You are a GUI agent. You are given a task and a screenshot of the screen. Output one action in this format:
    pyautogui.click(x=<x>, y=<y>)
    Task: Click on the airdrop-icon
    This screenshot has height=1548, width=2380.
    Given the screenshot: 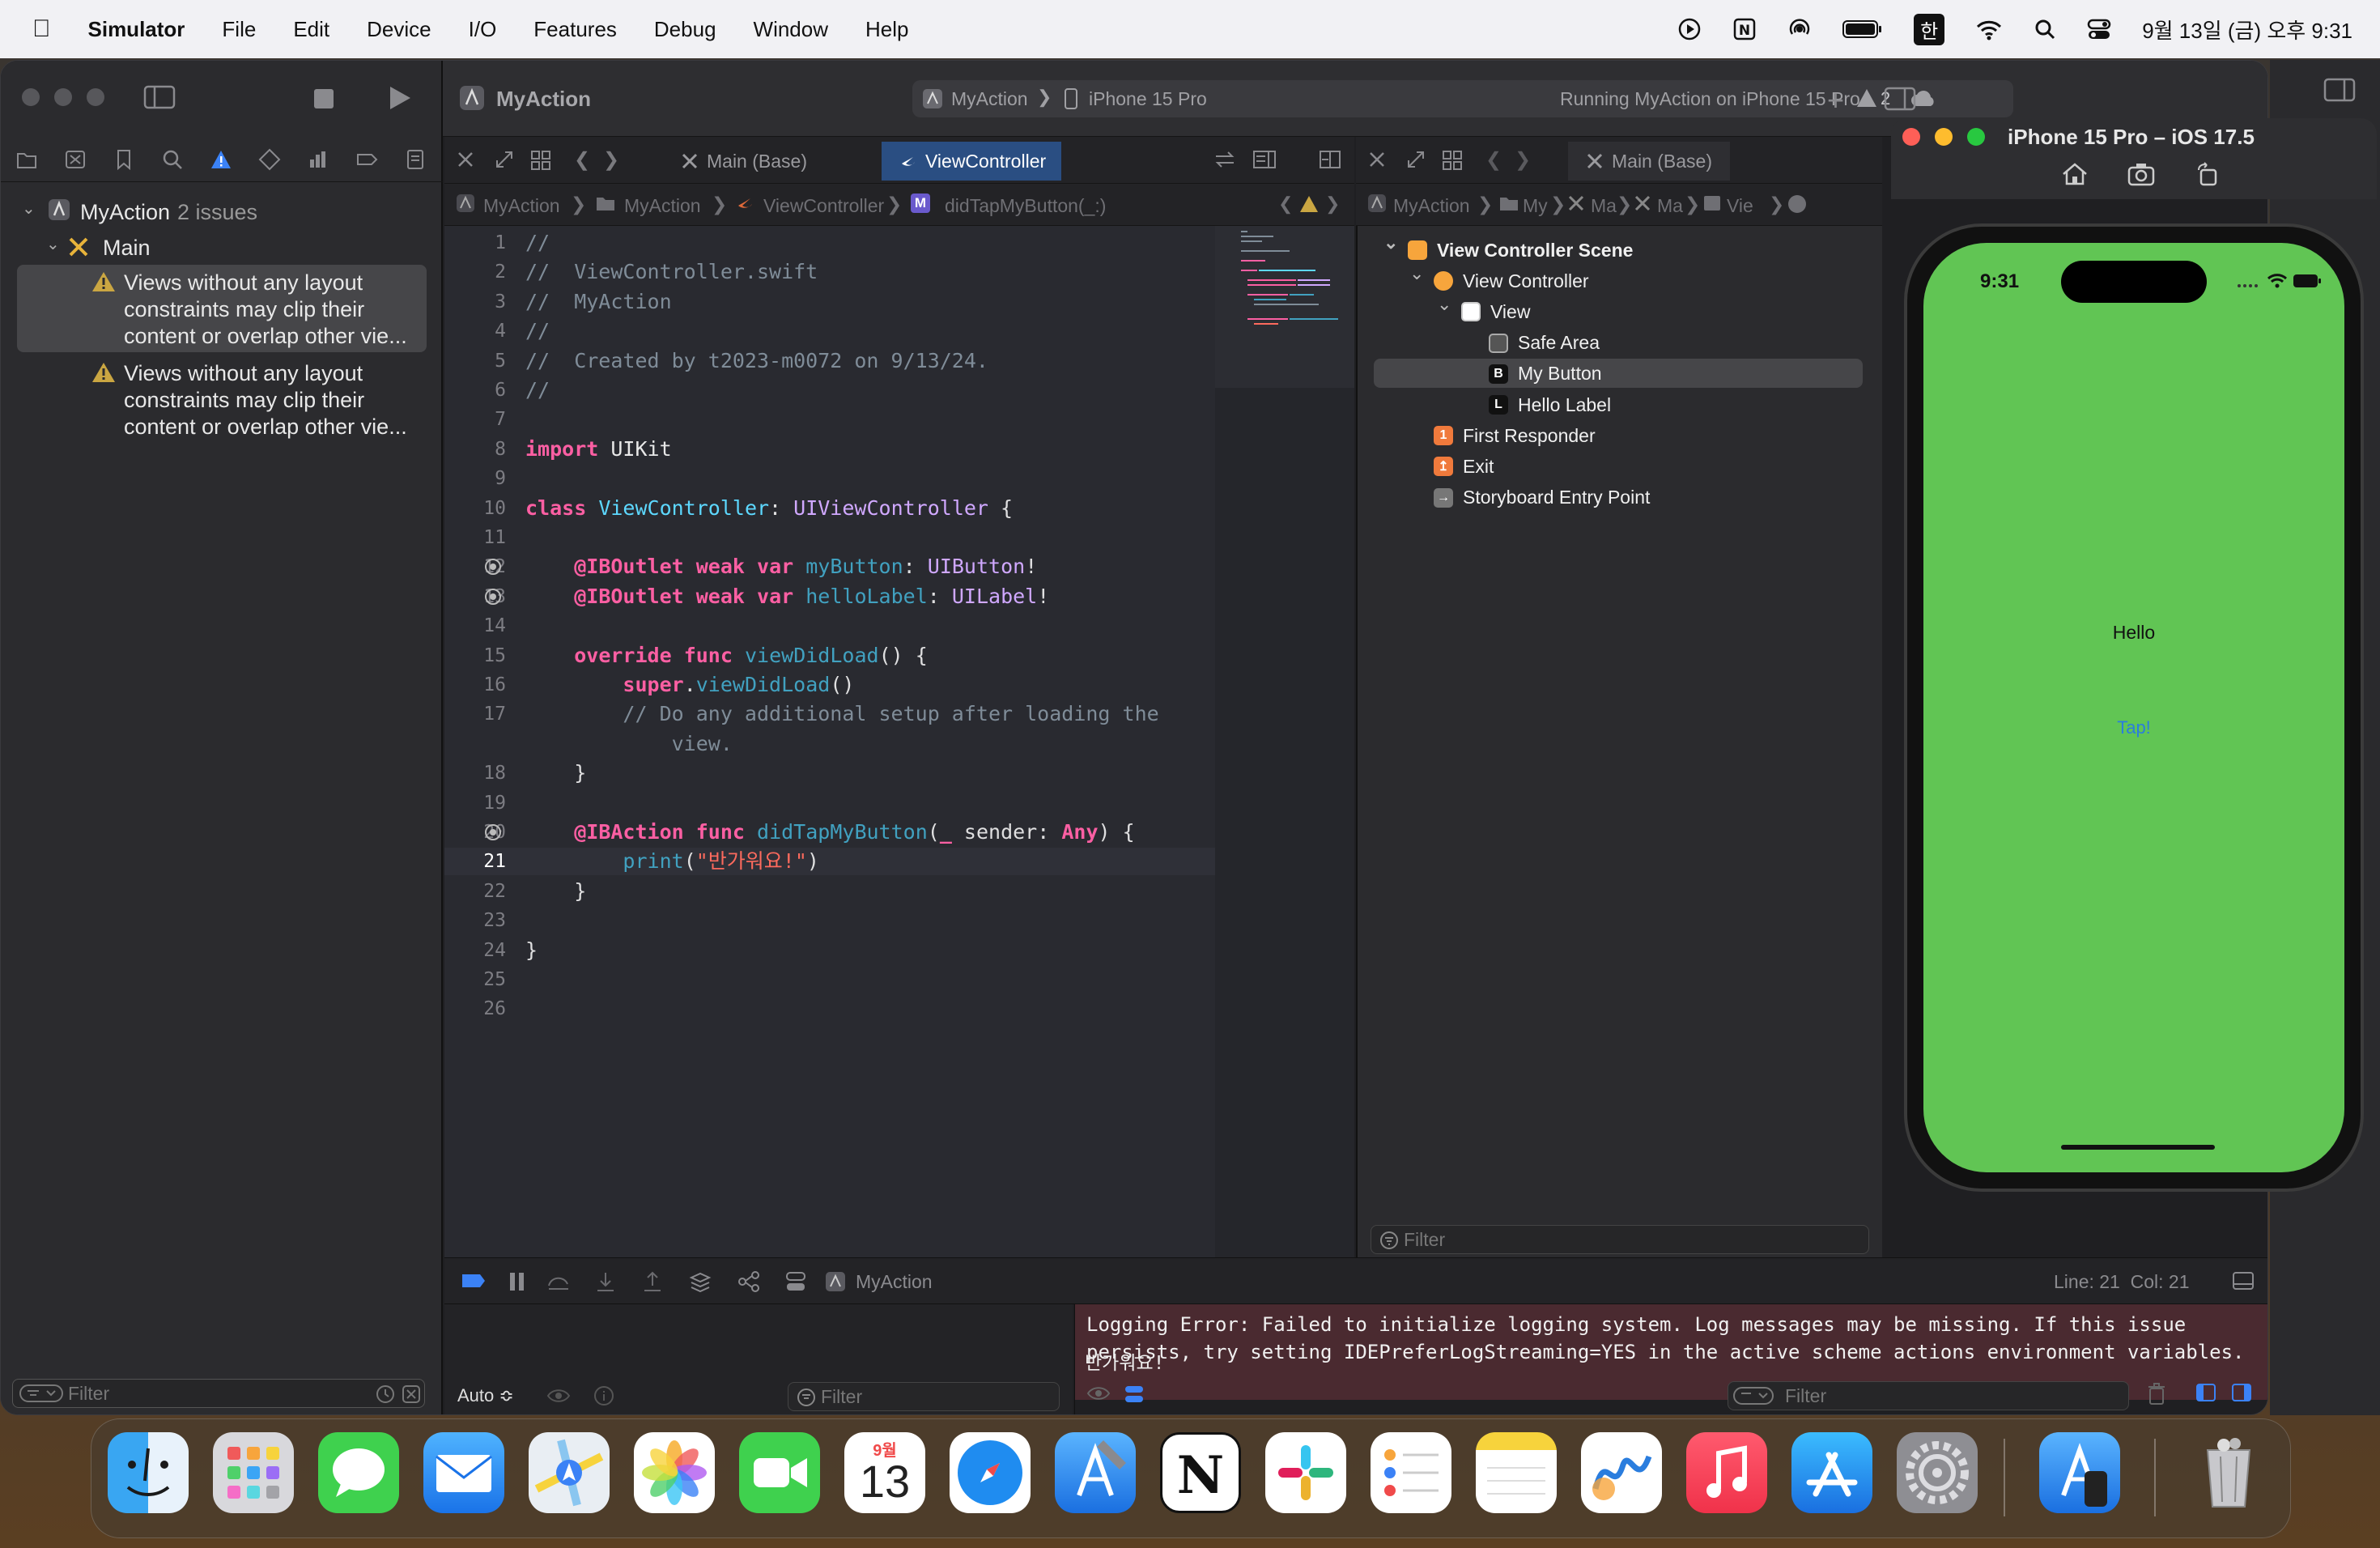 What is the action you would take?
    pyautogui.click(x=1799, y=29)
    